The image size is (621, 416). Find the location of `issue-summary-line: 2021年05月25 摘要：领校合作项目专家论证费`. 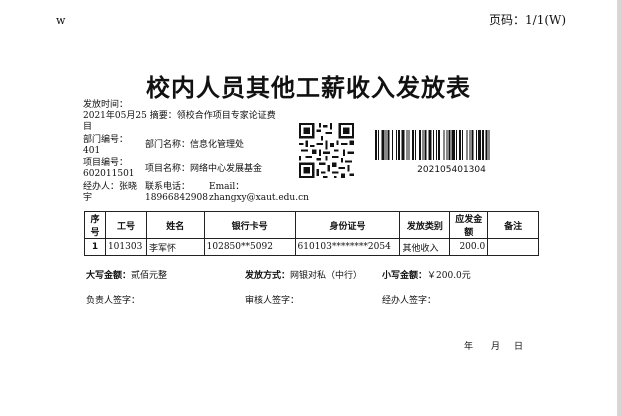

issue-summary-line: 2021年05月25 摘要：领校合作项目专家论证费 is located at coordinates (179, 116).